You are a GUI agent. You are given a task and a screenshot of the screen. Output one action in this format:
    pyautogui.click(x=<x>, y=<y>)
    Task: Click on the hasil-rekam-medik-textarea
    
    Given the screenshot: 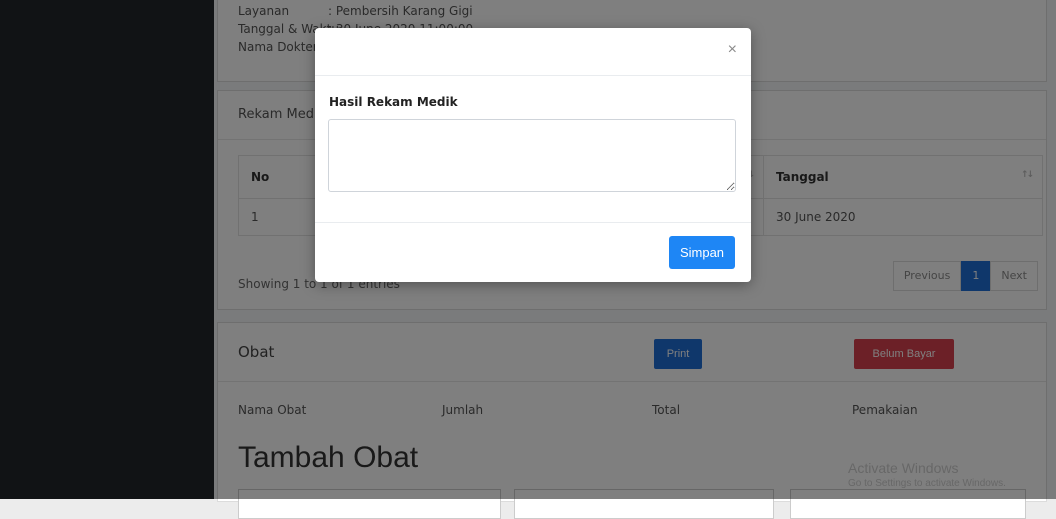 What is the action you would take?
    pyautogui.click(x=532, y=155)
    